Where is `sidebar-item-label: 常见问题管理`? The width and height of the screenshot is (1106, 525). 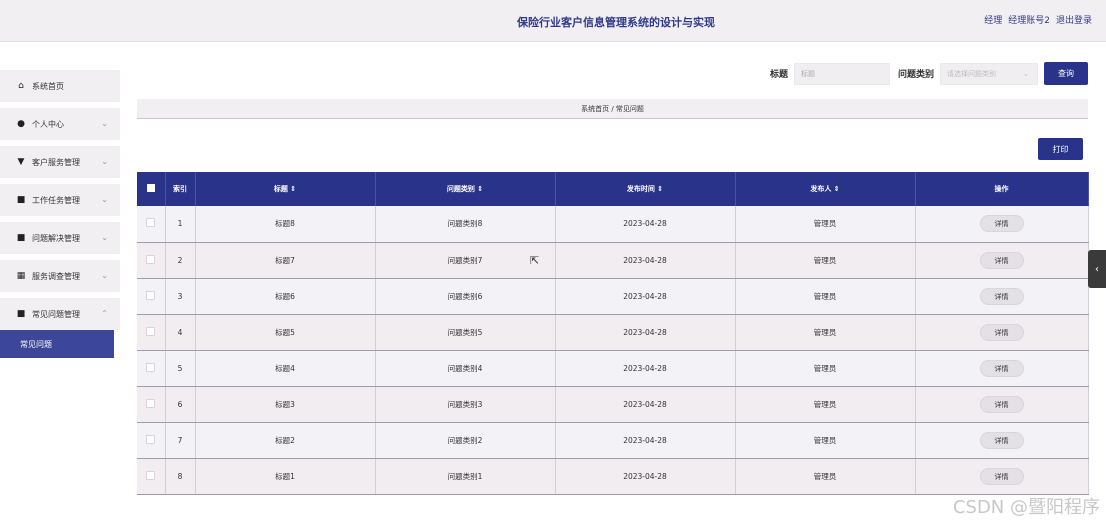
sidebar-item-label: 常见问题管理 is located at coordinates (56, 314).